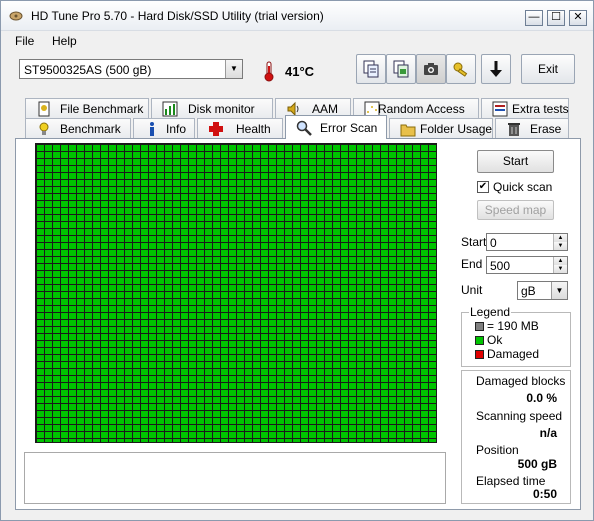 The height and width of the screenshot is (521, 594). Describe the element at coordinates (297, 41) in the screenshot. I see `menu-bar: File Help` at that location.